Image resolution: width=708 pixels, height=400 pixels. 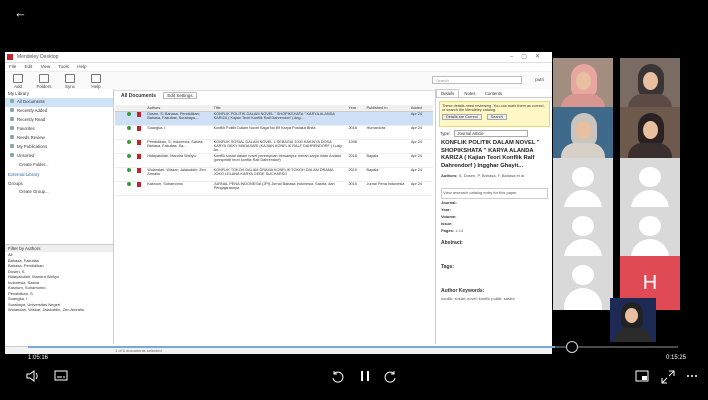 I want to click on search-input: Search, so click(x=477, y=80).